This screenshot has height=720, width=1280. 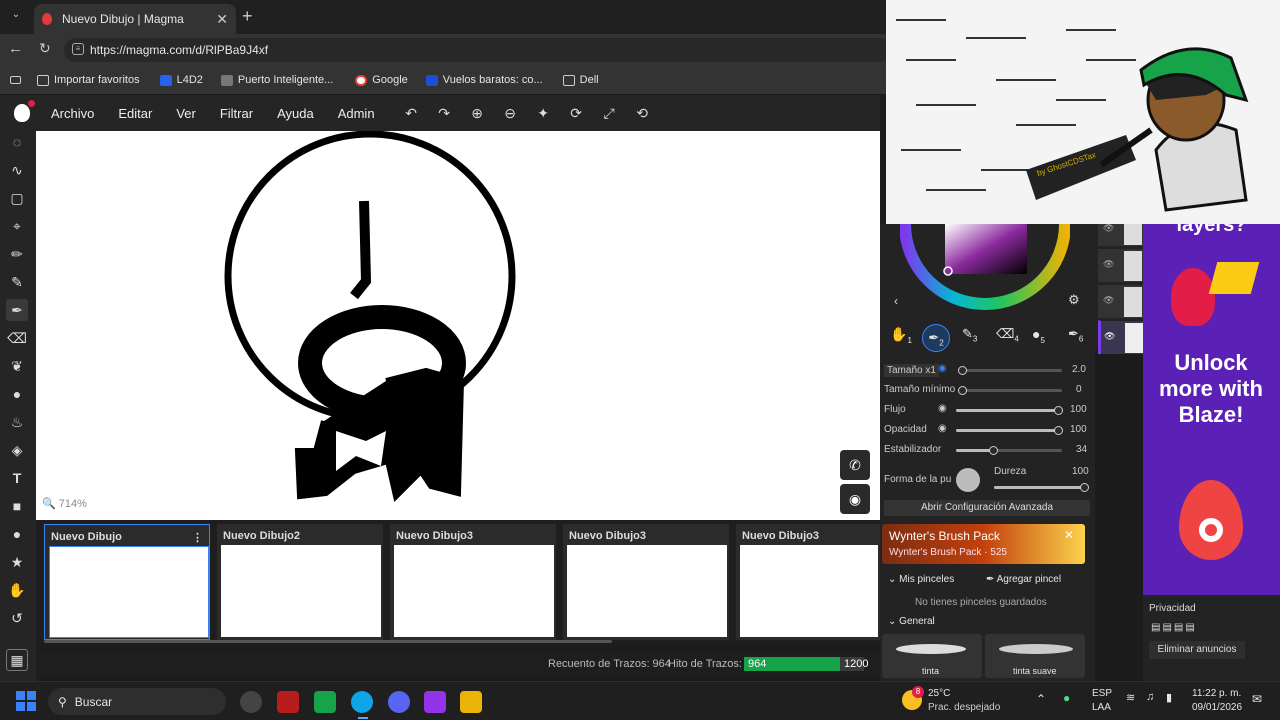 What do you see at coordinates (17, 450) in the screenshot?
I see `gradient-icon: ◈` at bounding box center [17, 450].